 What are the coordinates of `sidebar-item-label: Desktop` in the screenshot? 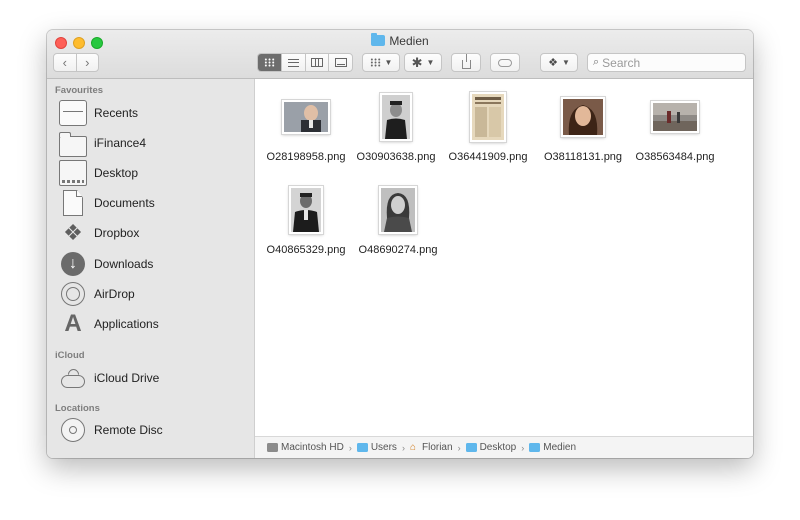 It's located at (116, 173).